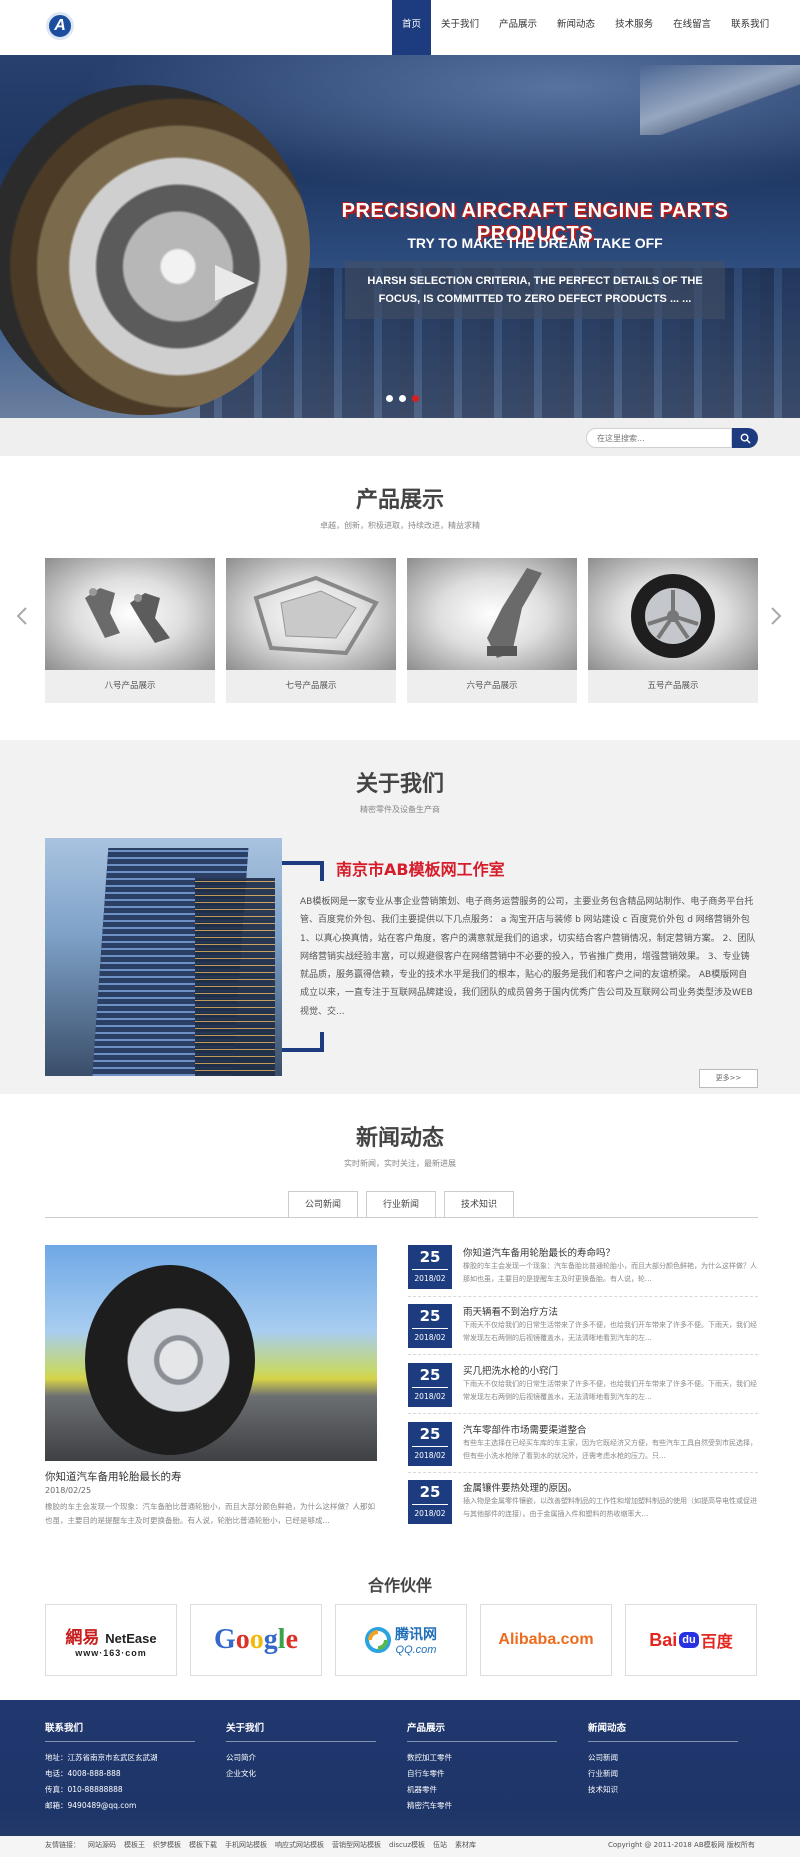 The width and height of the screenshot is (800, 1857). I want to click on product-card: 八号产品展示, so click(130, 630).